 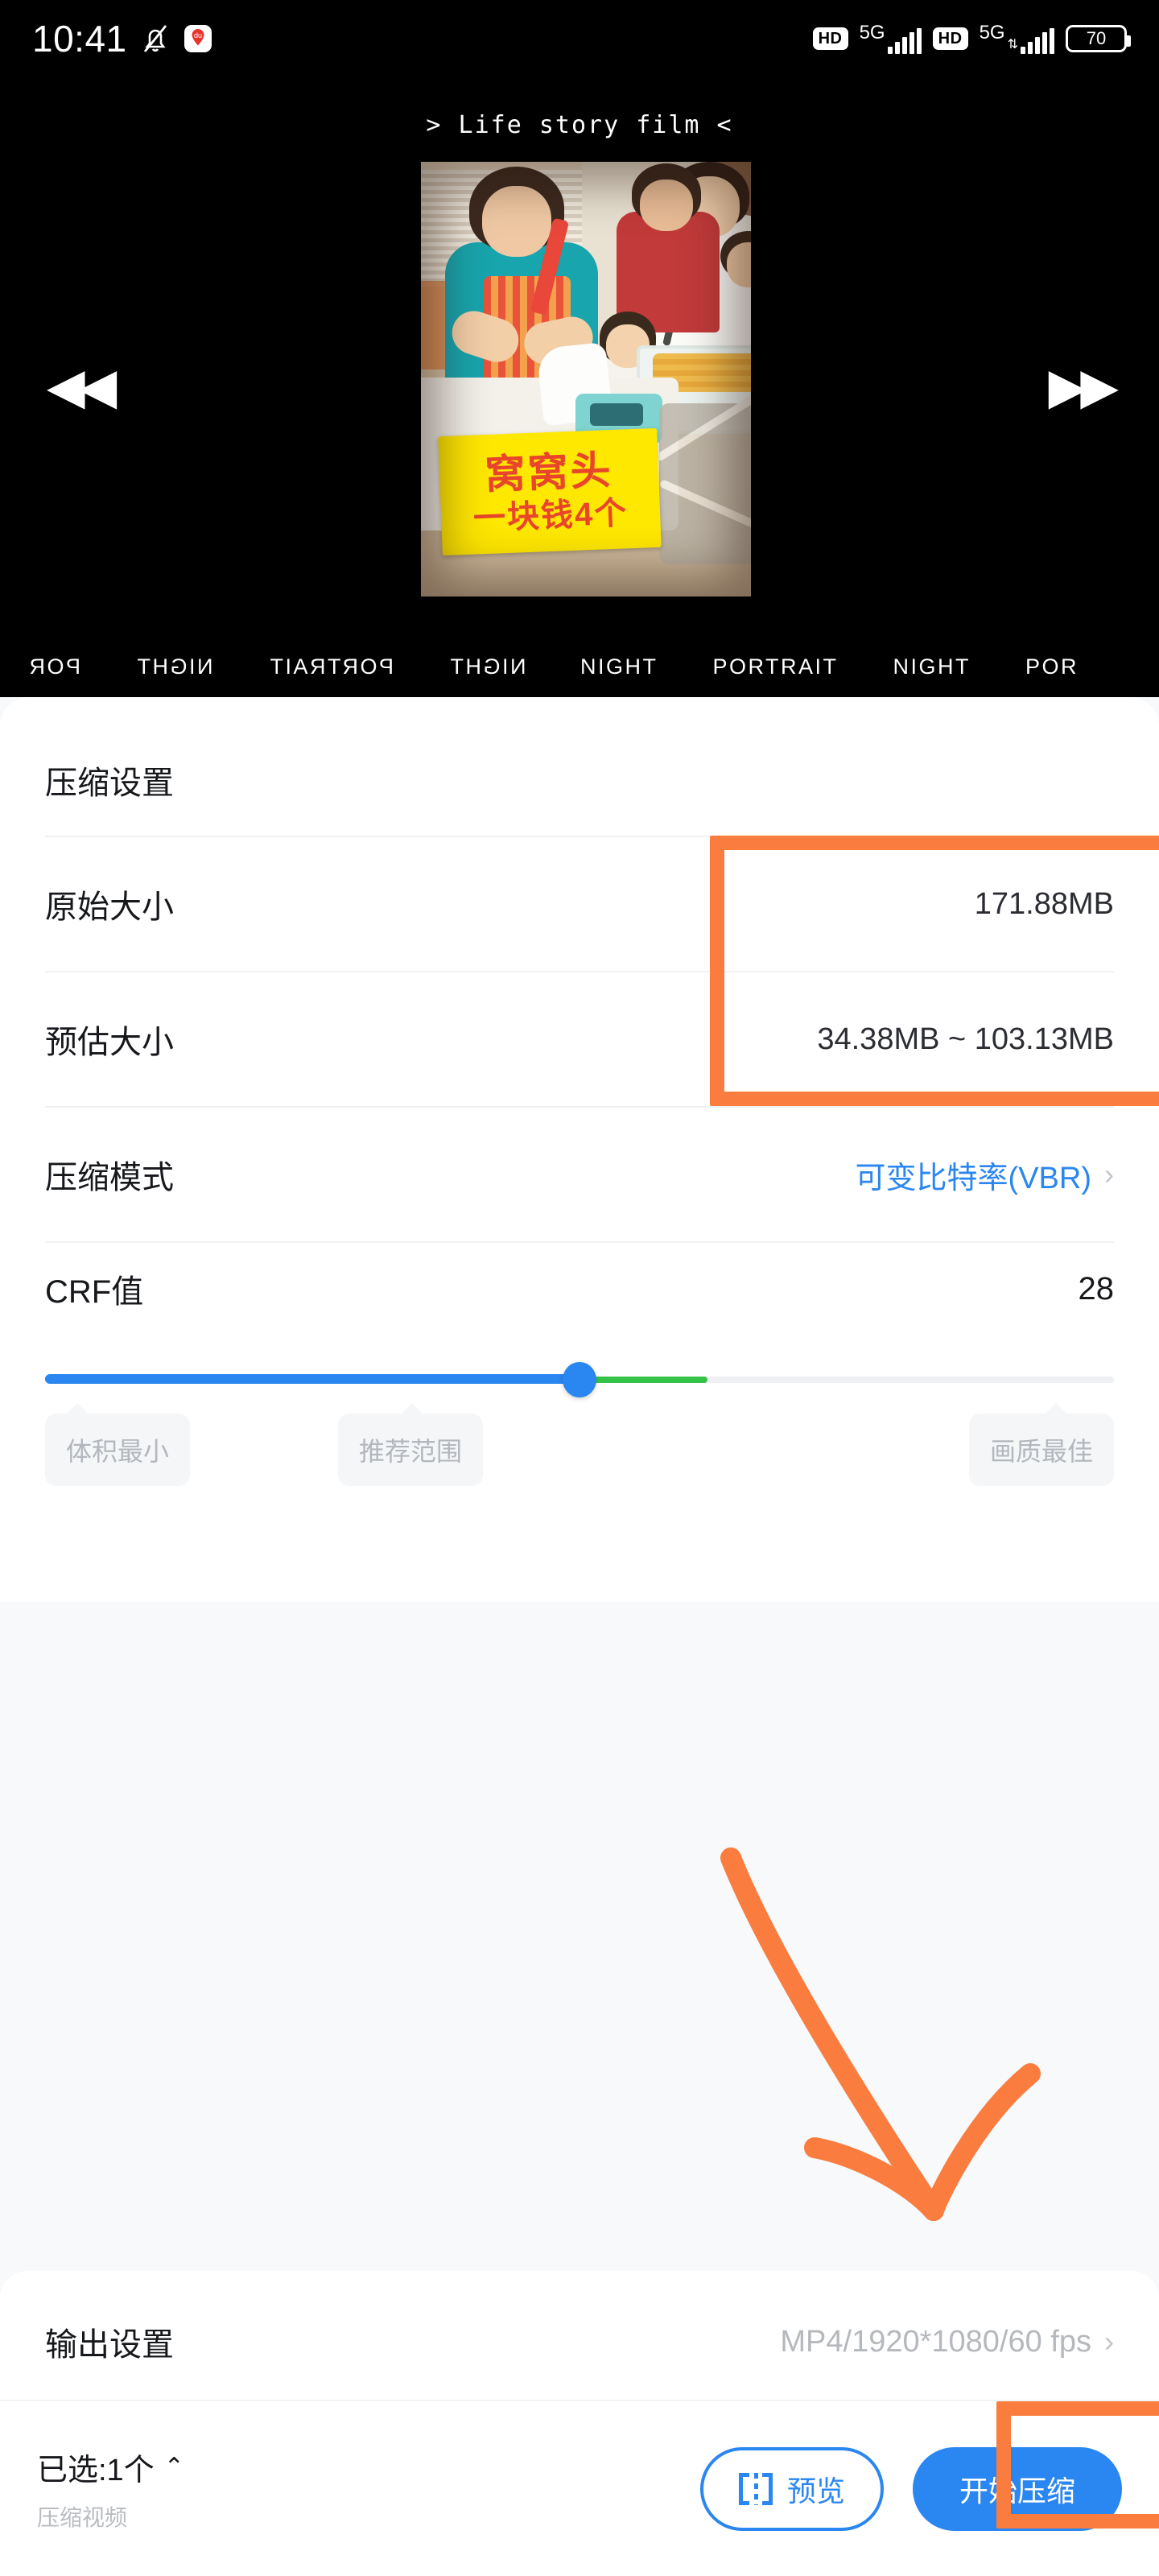 I want to click on row-label: 预估大小, so click(x=110, y=1042).